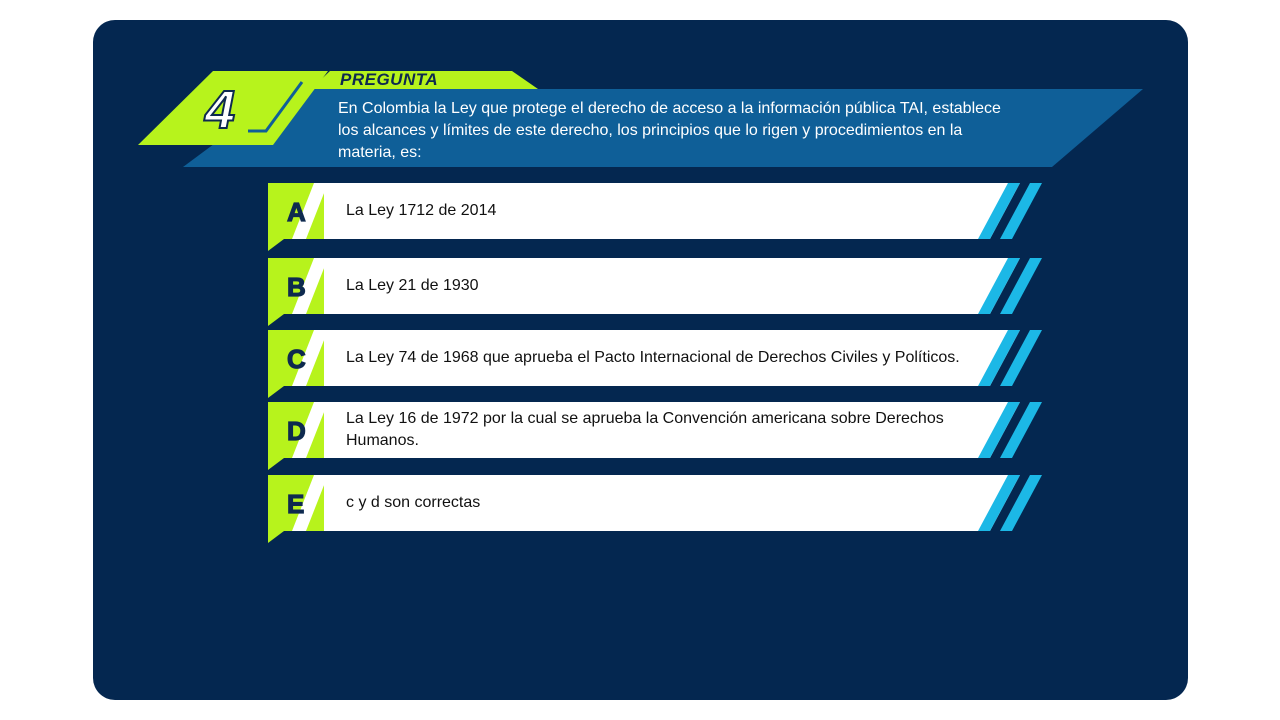 The image size is (1280, 720). I want to click on option-d-letter: D, so click(296, 431).